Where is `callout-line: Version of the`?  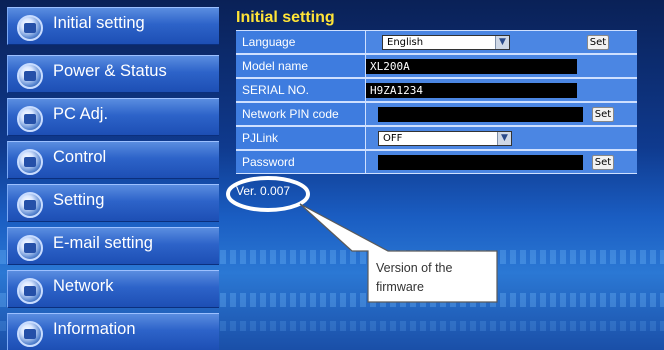
callout-line: Version of the is located at coordinates (414, 268).